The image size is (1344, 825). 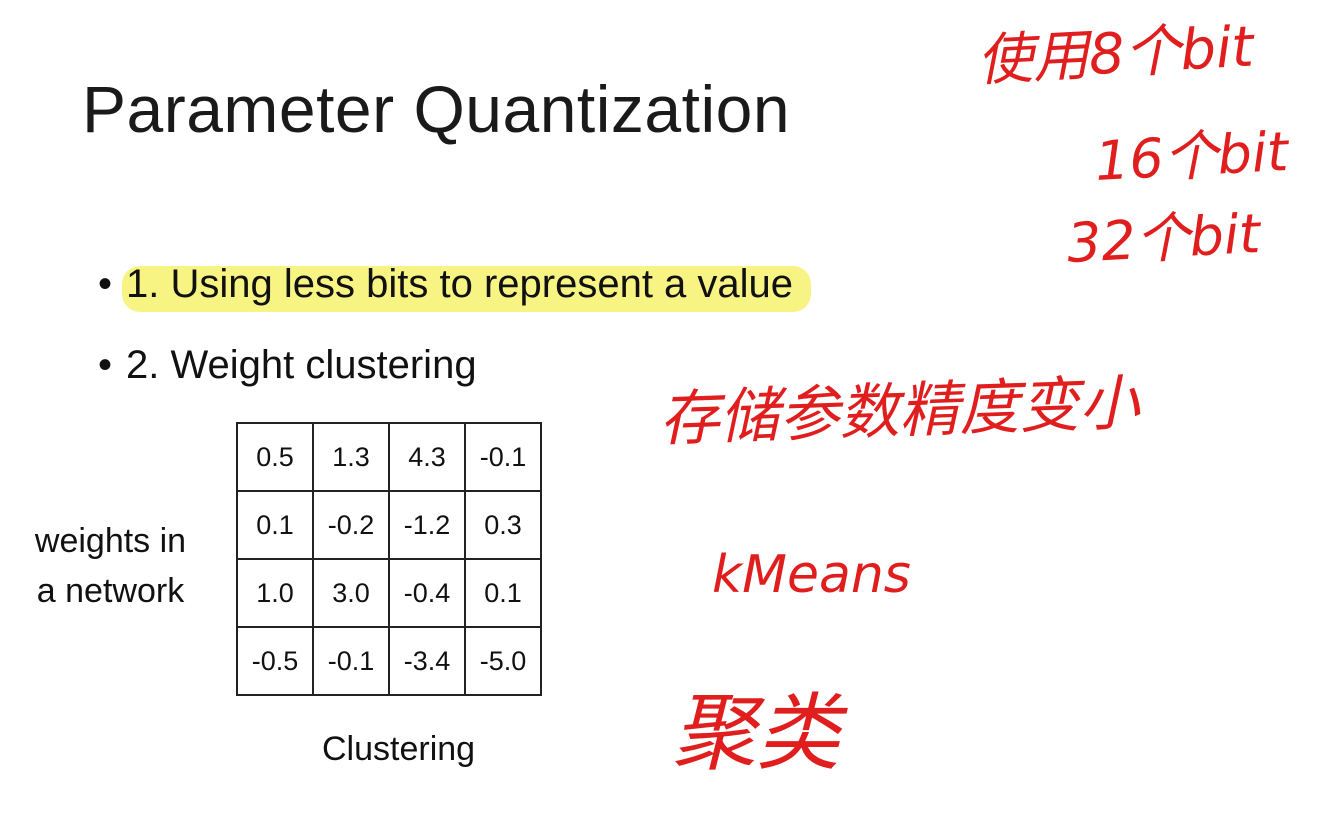 I want to click on handwritten-bits-8: 使用8个bit, so click(x=1116, y=53).